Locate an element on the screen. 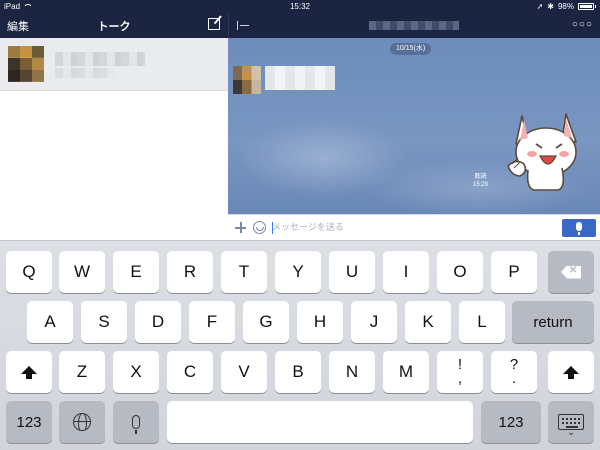  key-z: Z is located at coordinates (82, 372).